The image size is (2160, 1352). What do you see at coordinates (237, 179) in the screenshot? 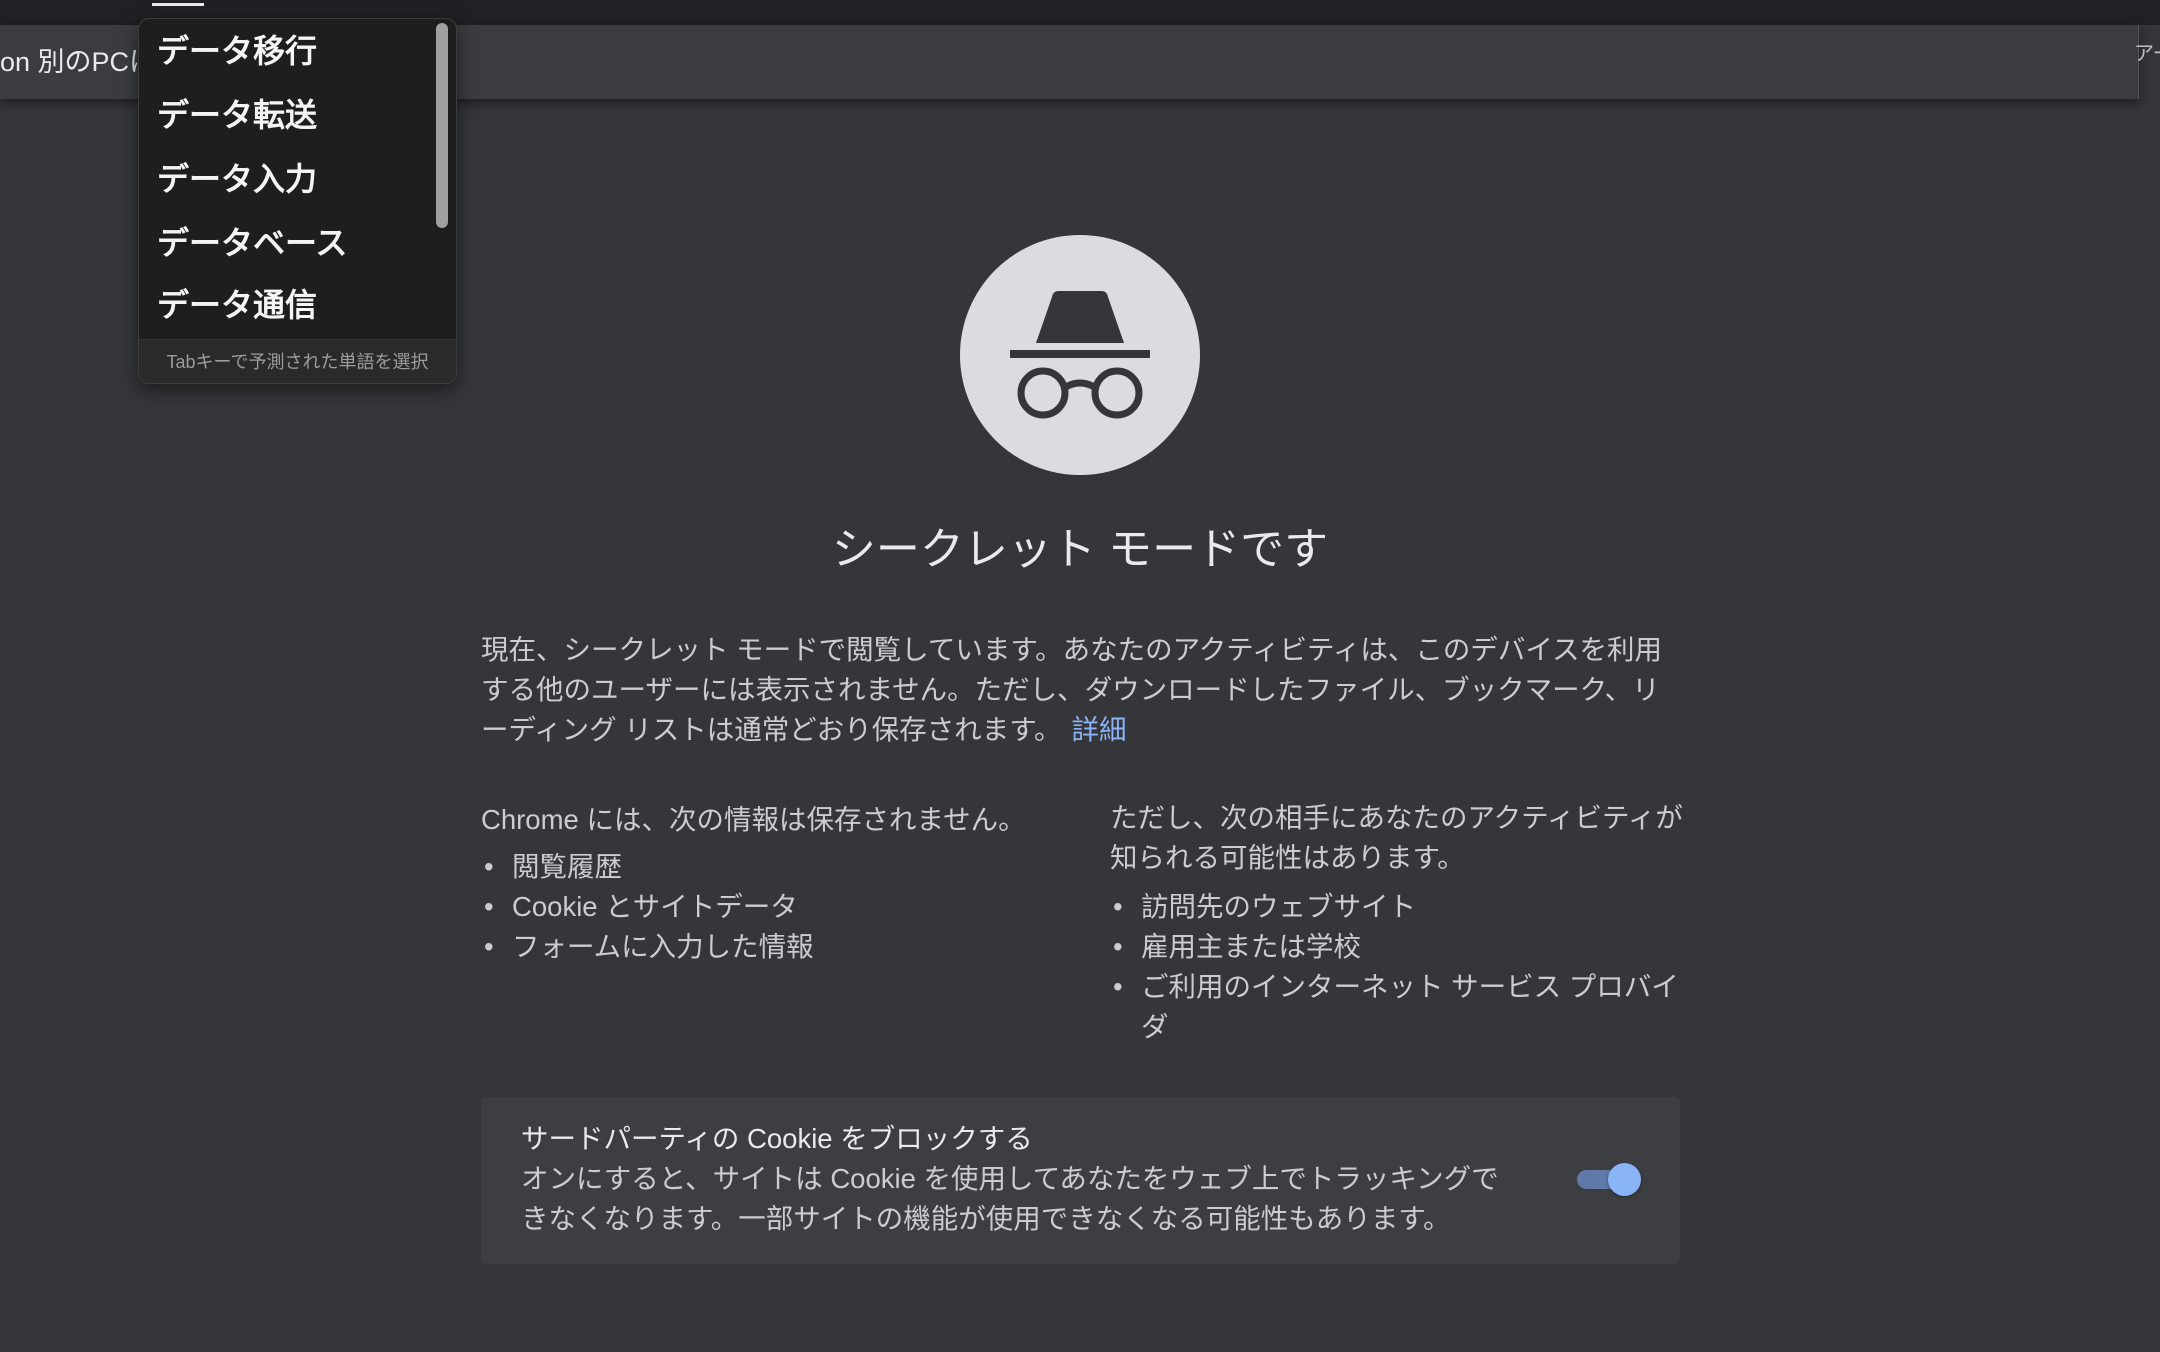
I see `ime-candidate: データ入力` at bounding box center [237, 179].